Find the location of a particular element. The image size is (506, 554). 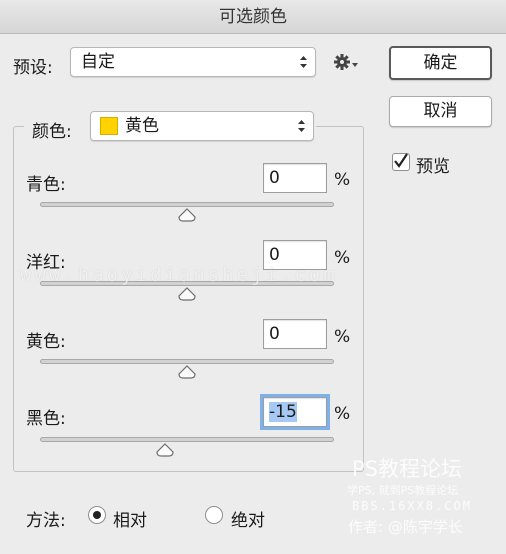

method-relative-radio is located at coordinates (97, 515).